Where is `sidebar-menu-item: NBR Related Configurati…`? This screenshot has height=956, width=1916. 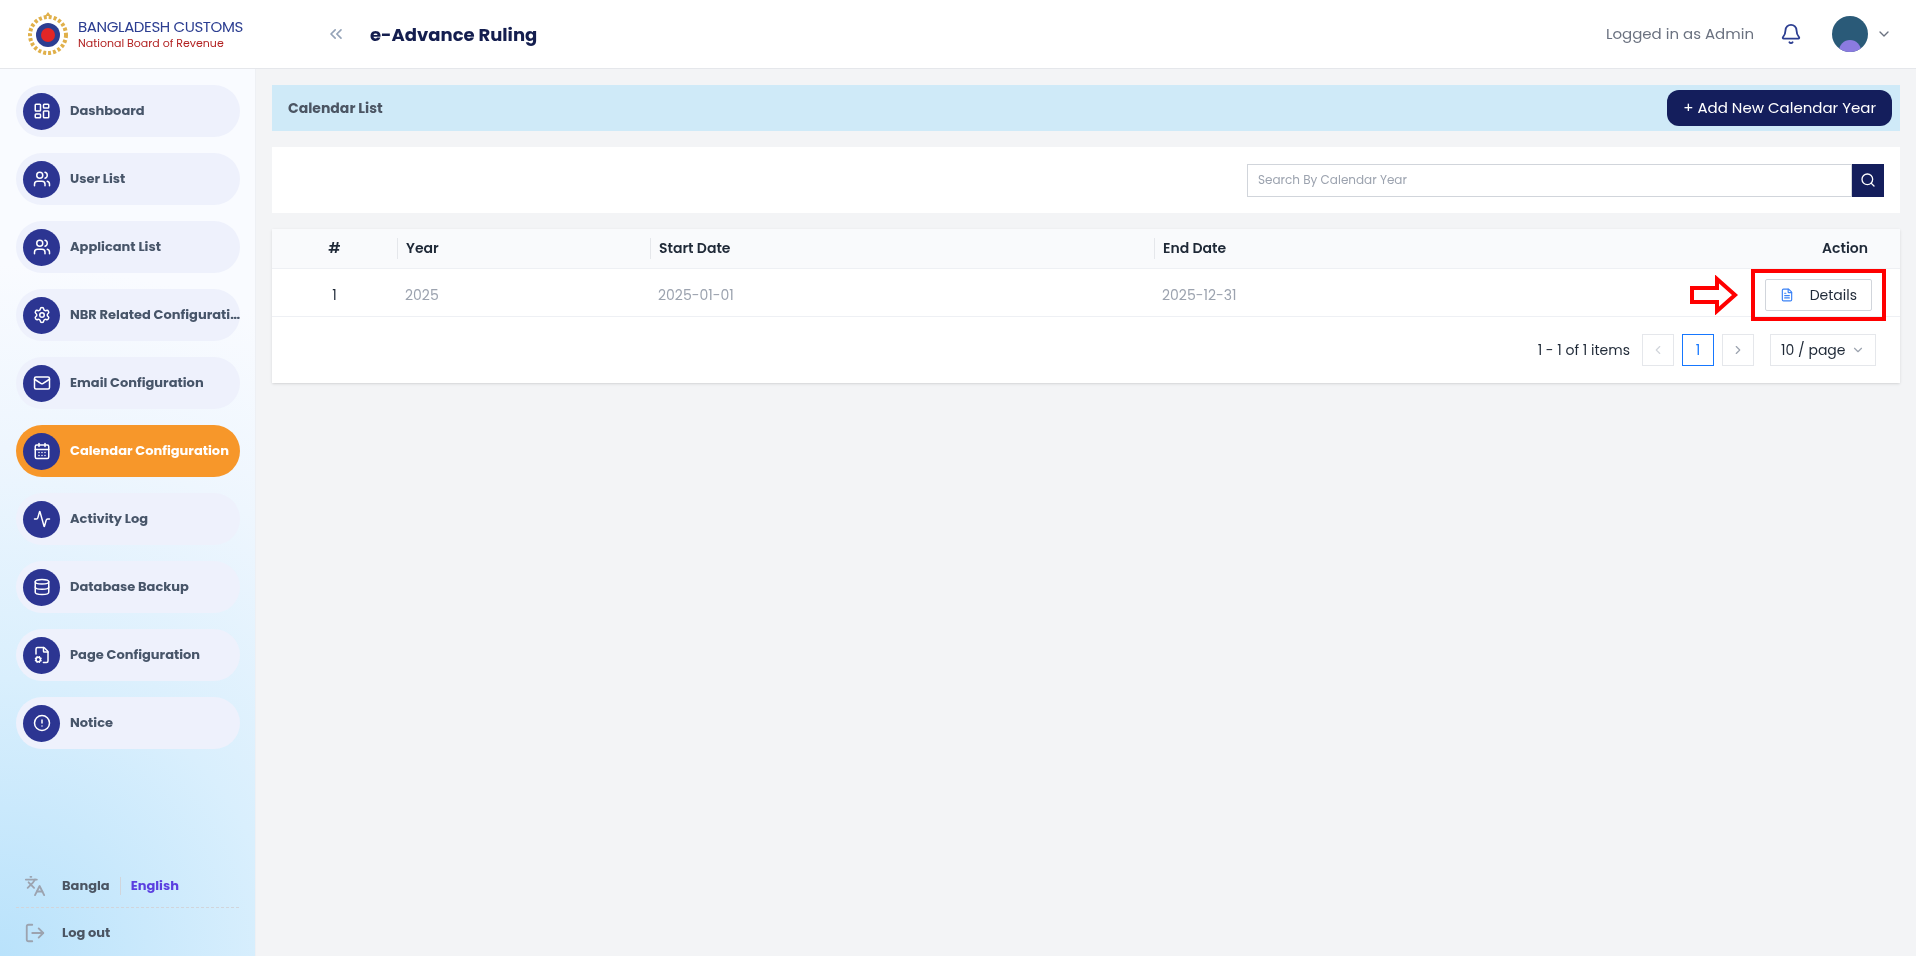
sidebar-menu-item: NBR Related Configurati… is located at coordinates (128, 315).